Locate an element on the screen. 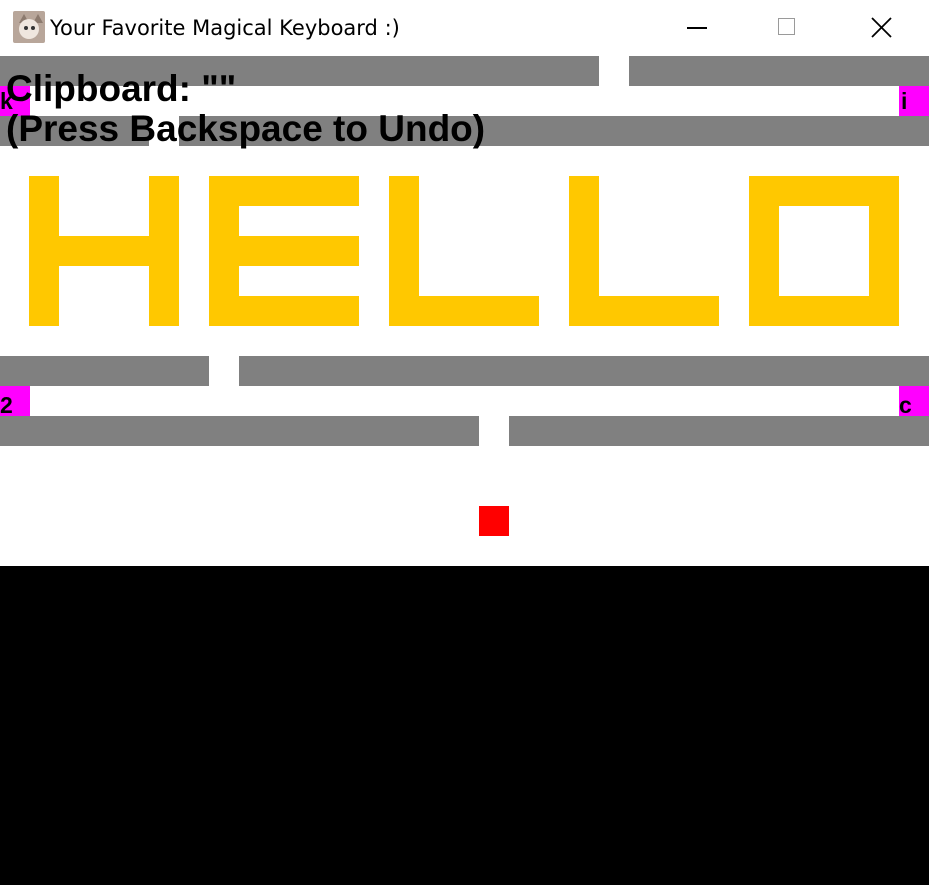 Image resolution: width=929 pixels, height=885 pixels. maximize-icon is located at coordinates (786, 26).